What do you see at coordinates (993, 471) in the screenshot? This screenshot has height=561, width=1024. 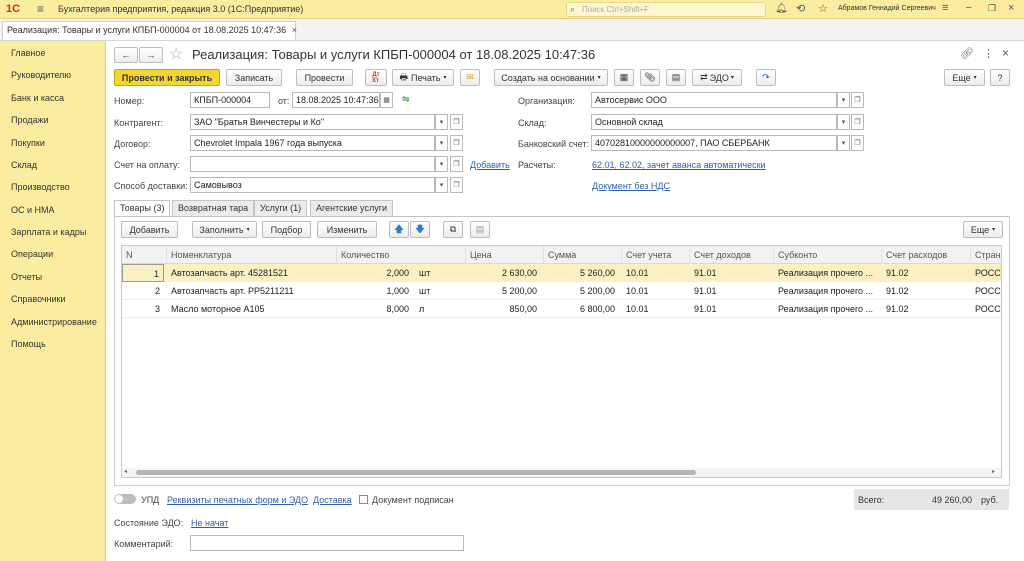 I see `scroll-right-icon: ▸` at bounding box center [993, 471].